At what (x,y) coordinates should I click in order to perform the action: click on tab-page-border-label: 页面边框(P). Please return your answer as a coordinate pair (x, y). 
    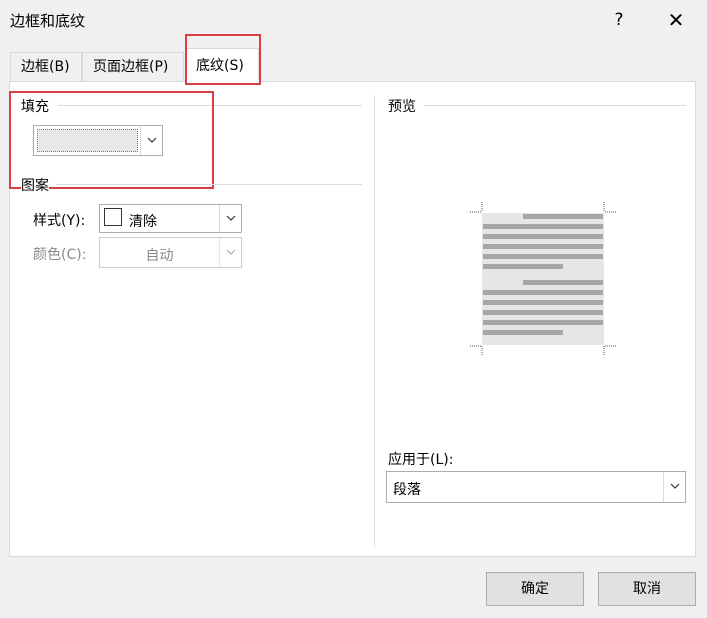
    Looking at the image, I should click on (131, 67).